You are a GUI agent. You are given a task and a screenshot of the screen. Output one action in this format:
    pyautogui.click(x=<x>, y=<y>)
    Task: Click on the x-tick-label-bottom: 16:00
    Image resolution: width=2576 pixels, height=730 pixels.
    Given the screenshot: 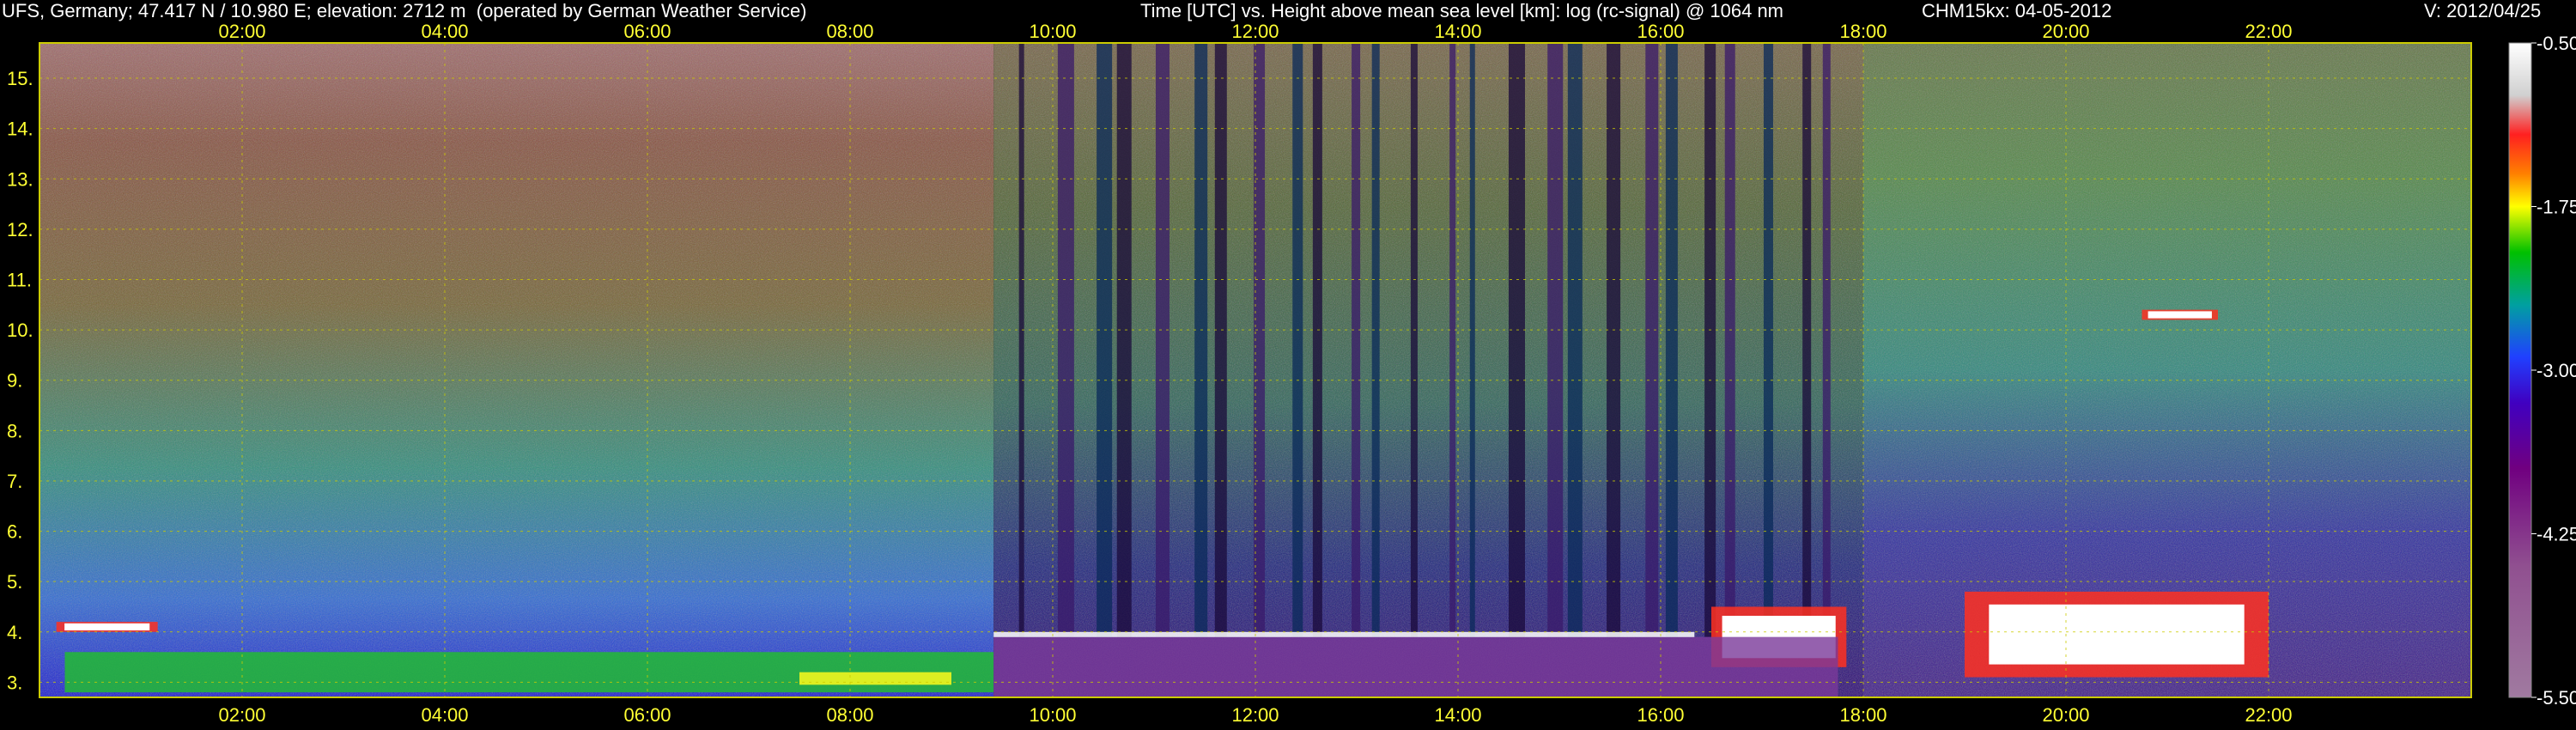 What is the action you would take?
    pyautogui.click(x=1660, y=715)
    